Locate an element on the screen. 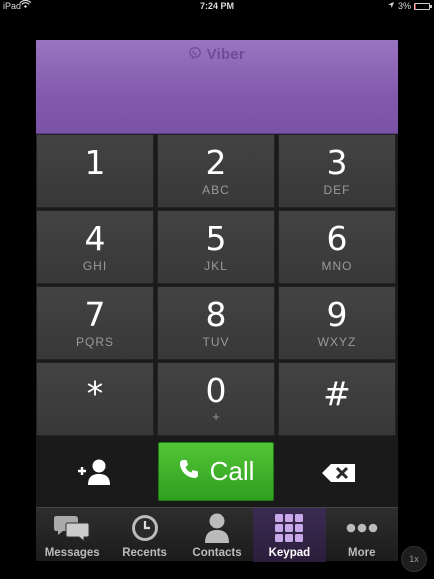 This screenshot has width=434, height=579. key-letters: ABC is located at coordinates (216, 190).